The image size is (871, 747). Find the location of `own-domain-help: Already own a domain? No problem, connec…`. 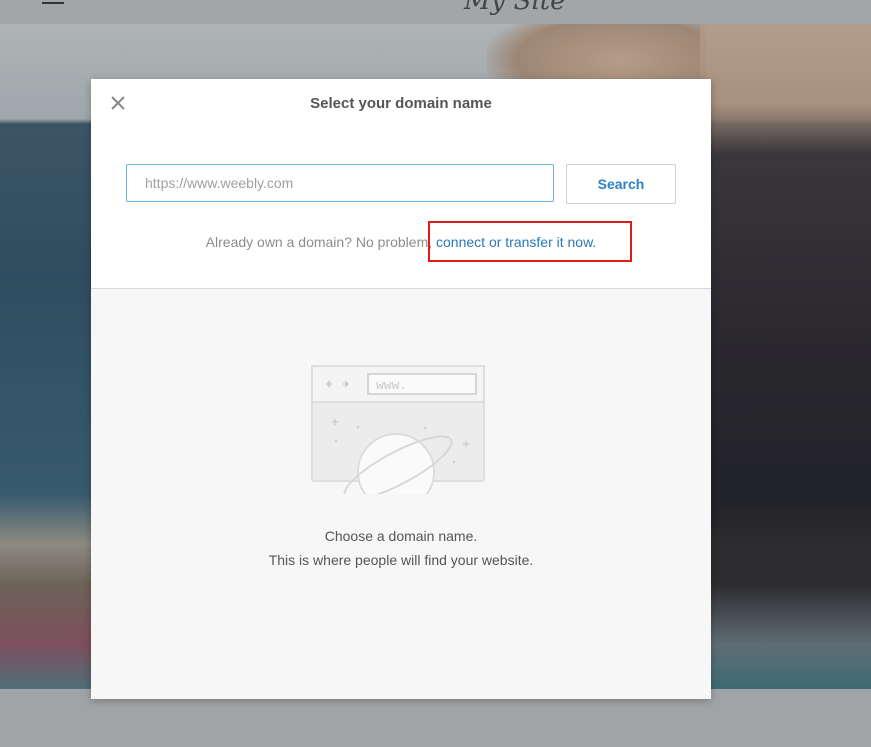

own-domain-help: Already own a domain? No problem, connec… is located at coordinates (401, 242).